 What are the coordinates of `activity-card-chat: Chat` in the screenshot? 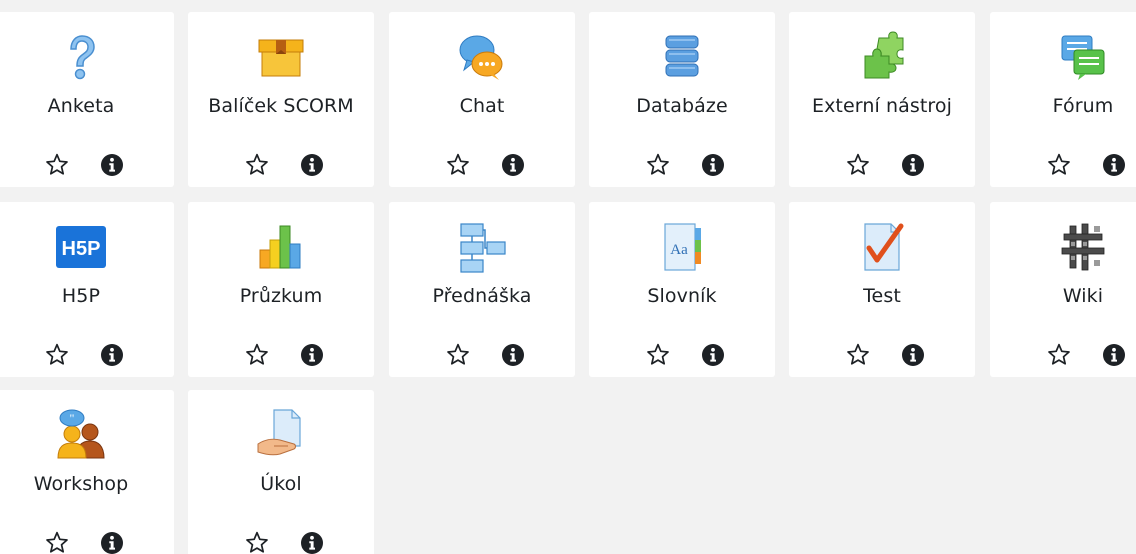 It's located at (482, 99).